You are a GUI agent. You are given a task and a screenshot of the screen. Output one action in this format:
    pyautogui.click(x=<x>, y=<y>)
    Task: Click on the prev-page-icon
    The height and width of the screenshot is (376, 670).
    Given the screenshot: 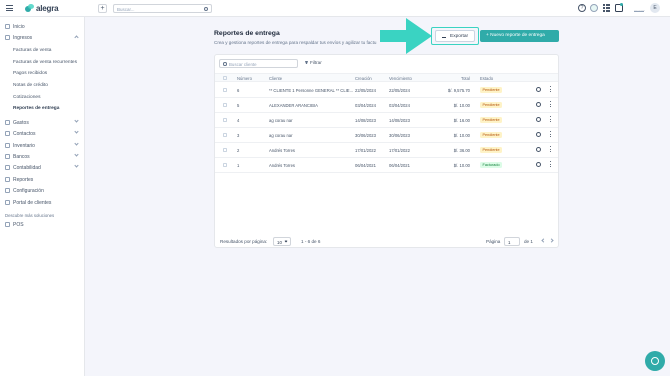 What is the action you would take?
    pyautogui.click(x=543, y=240)
    